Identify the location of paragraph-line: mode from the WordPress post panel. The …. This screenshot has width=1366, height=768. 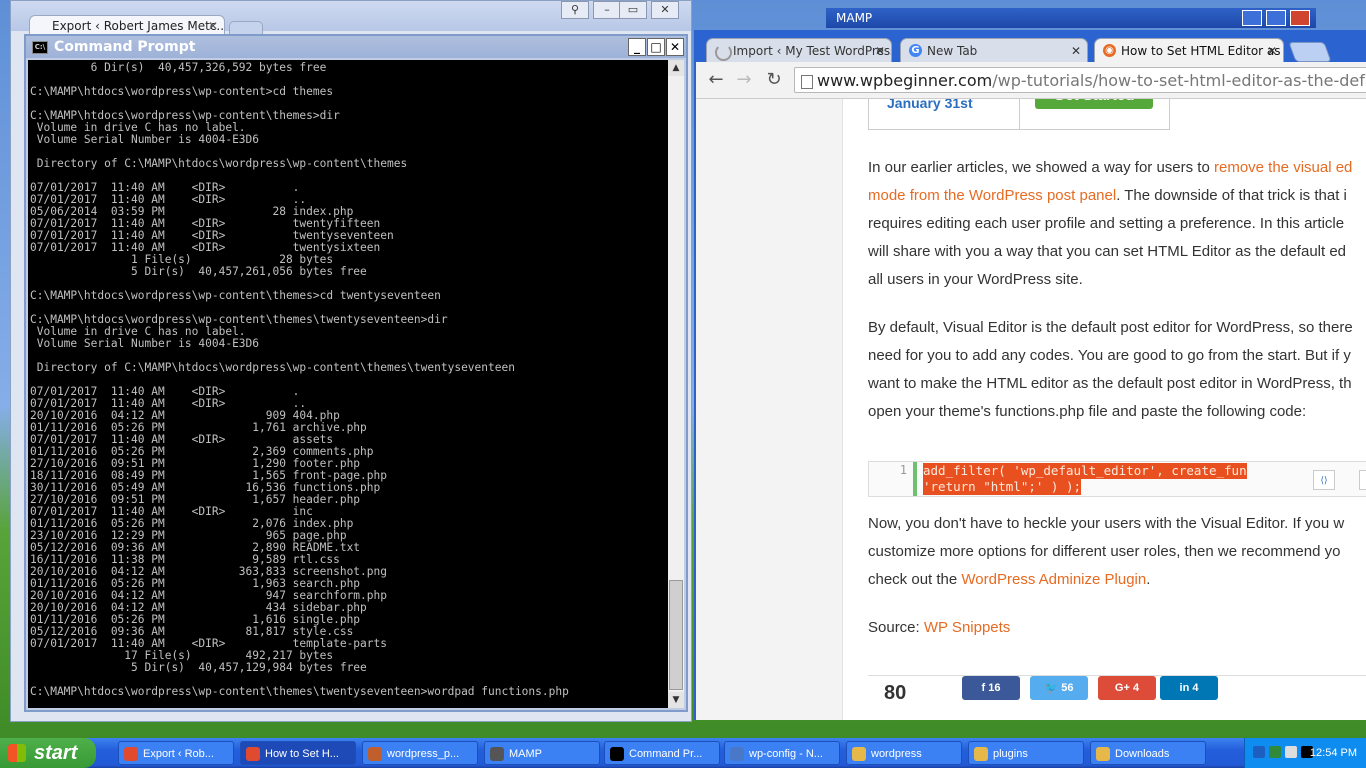
(1107, 195).